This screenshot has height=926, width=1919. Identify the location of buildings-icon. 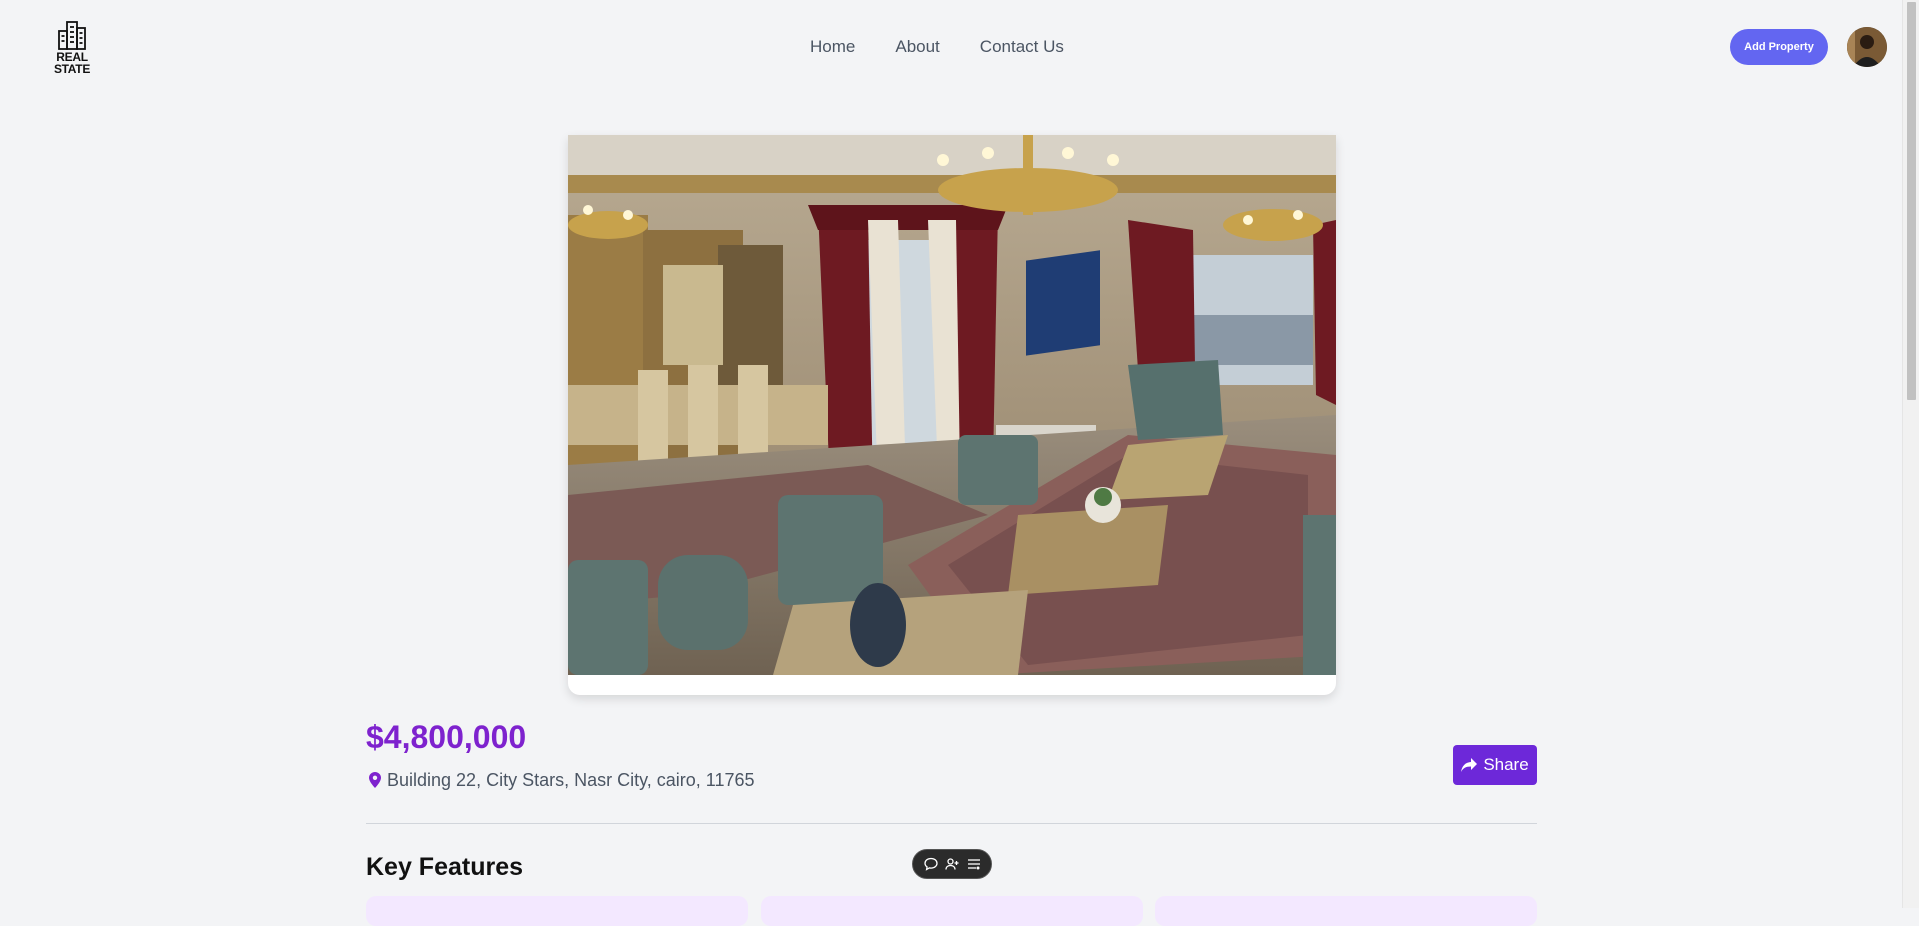
(72, 35).